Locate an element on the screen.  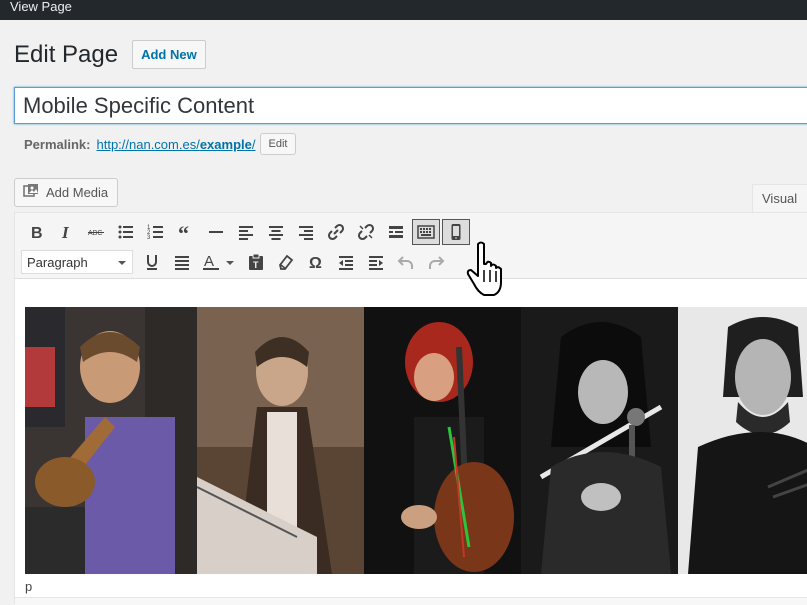
toolbar-toggle-icon is located at coordinates (426, 232).